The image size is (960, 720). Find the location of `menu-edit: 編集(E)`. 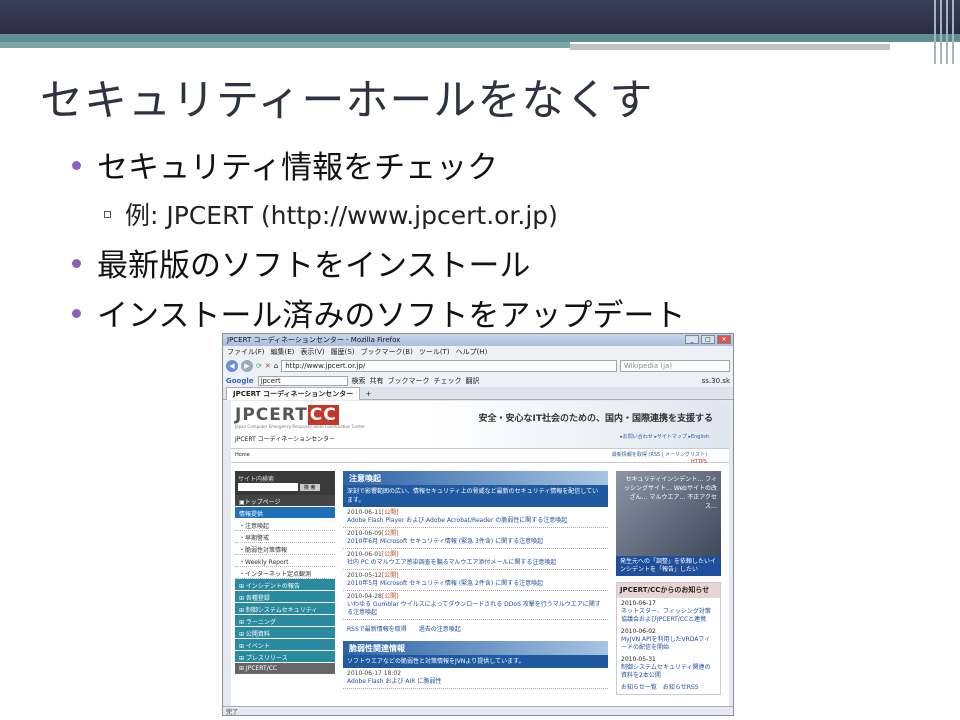

menu-edit: 編集(E) is located at coordinates (283, 352).